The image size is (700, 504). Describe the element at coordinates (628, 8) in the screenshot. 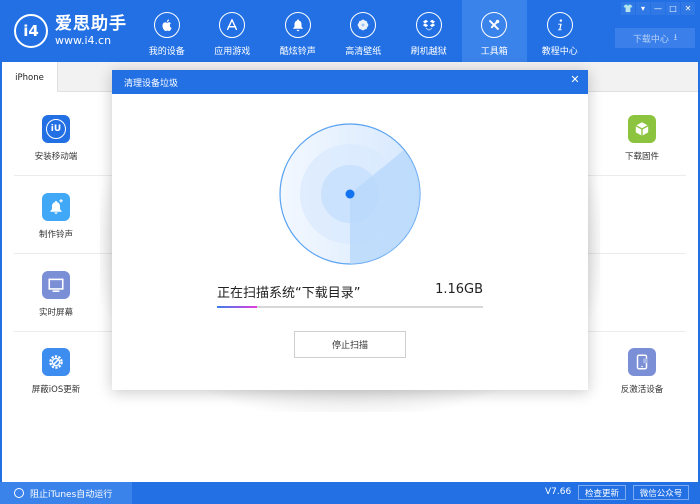

I see `skin-icon: 👕` at that location.